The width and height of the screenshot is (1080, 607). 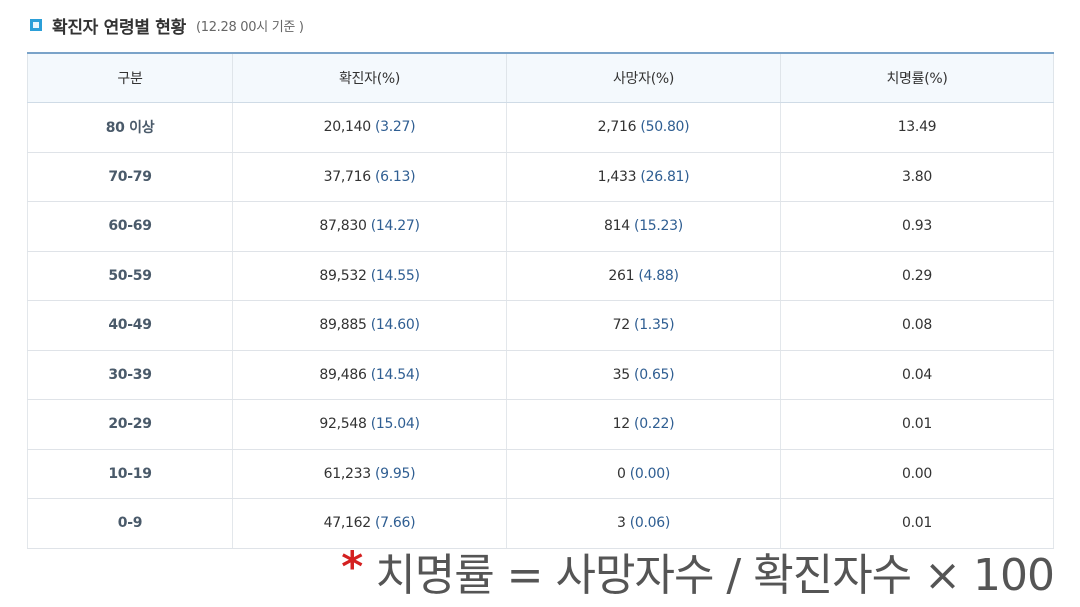 I want to click on deaths-percent: (4.88), so click(x=658, y=275).